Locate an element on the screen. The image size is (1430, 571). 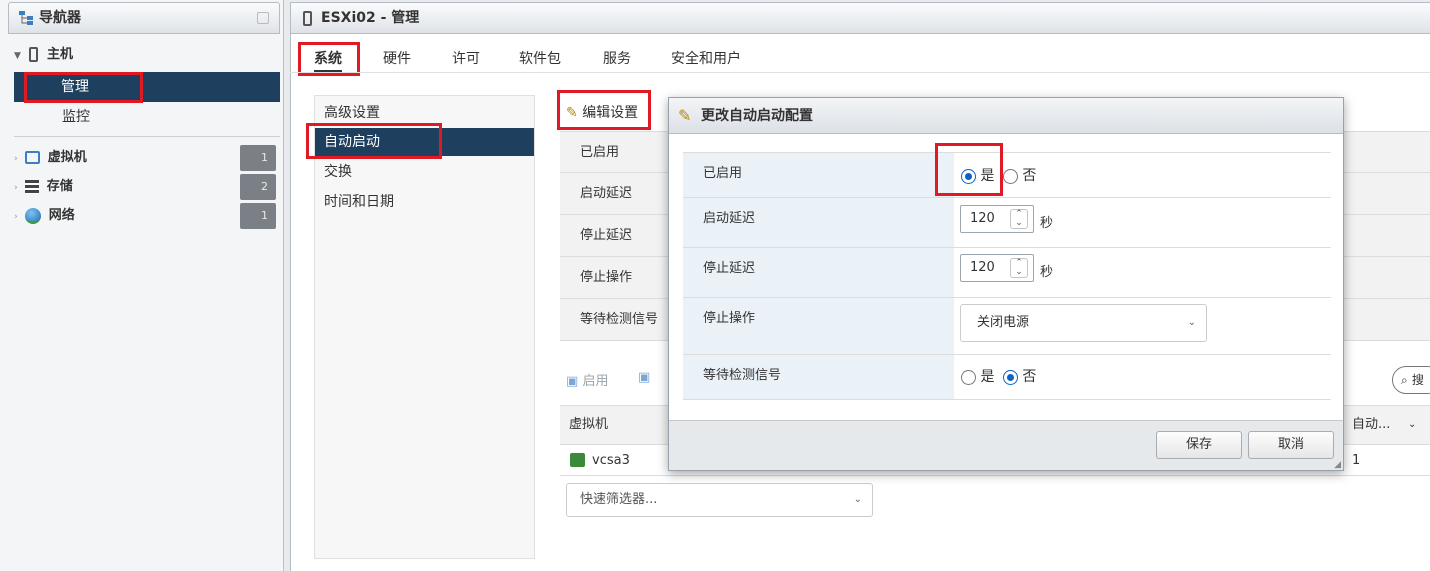
enabled-label: 已启用 is located at coordinates (818, 175).